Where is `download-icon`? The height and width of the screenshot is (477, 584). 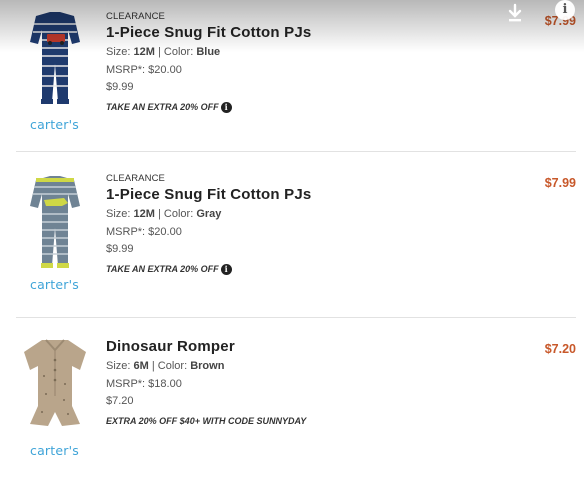 download-icon is located at coordinates (515, 13).